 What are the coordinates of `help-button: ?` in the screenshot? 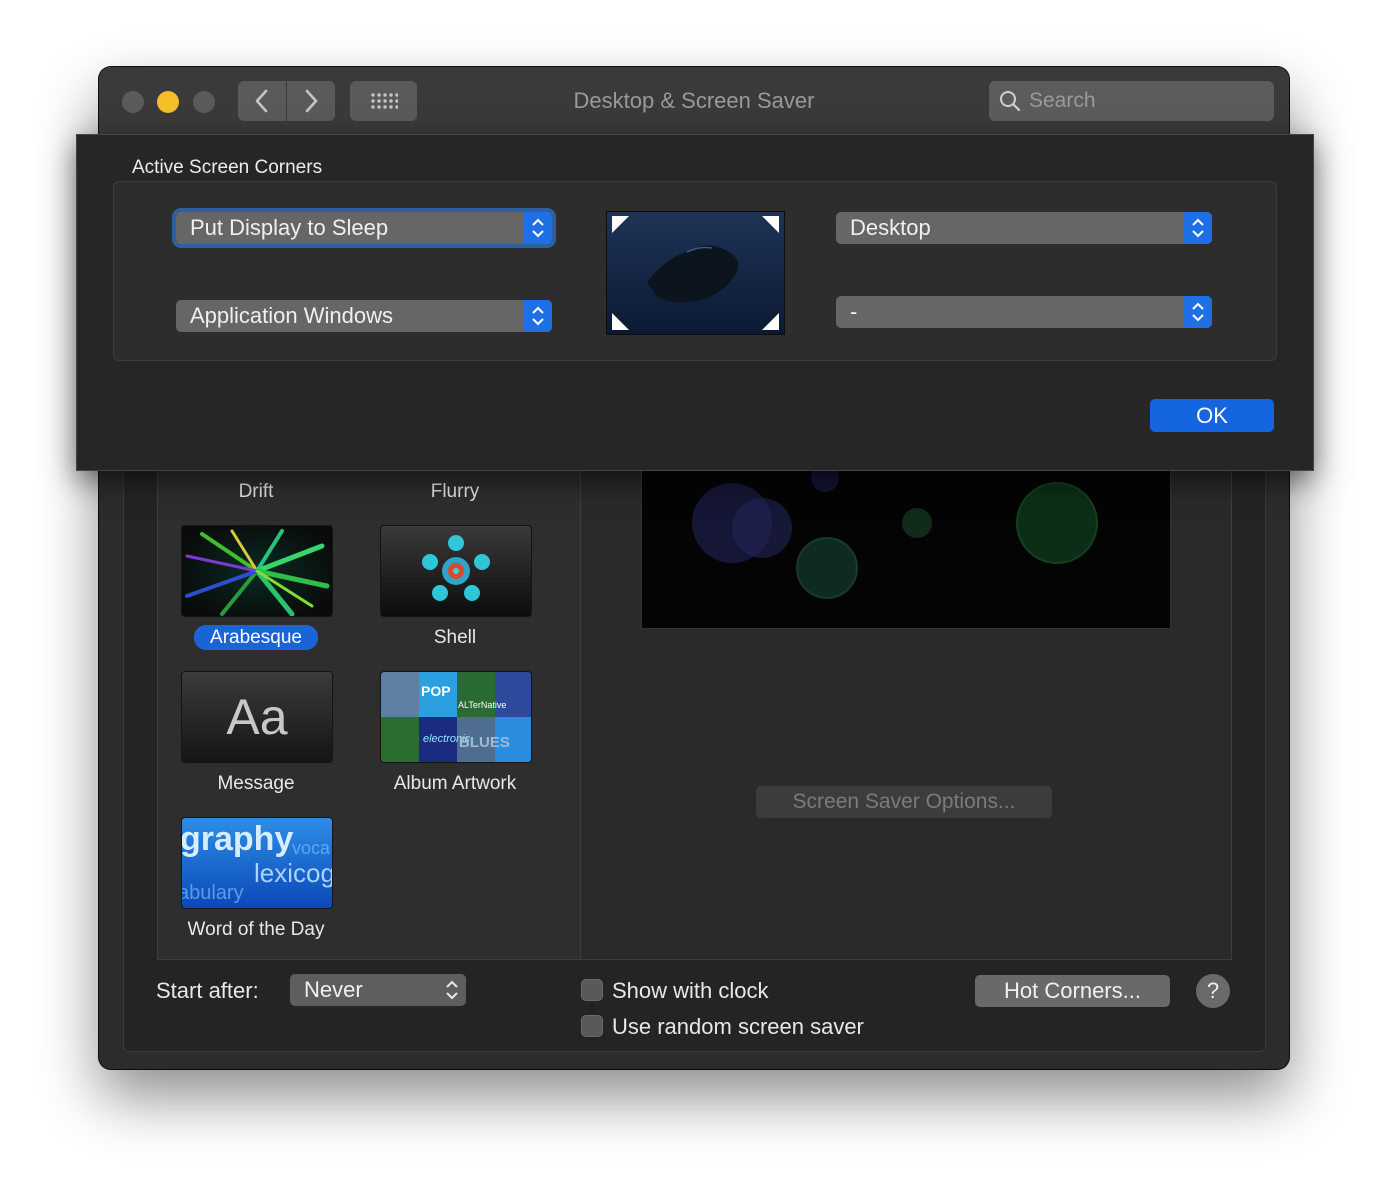 It's located at (1213, 991).